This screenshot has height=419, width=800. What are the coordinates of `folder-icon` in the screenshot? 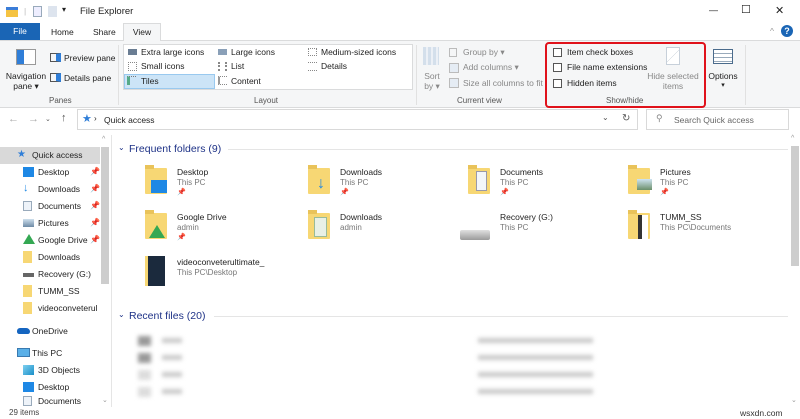 It's located at (155, 271).